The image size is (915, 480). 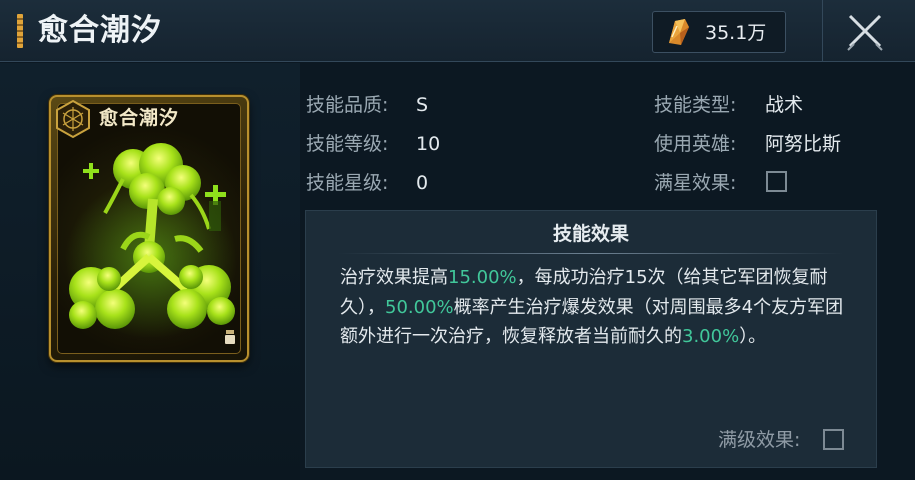 I want to click on effect-title: 技能效果, so click(x=590, y=234).